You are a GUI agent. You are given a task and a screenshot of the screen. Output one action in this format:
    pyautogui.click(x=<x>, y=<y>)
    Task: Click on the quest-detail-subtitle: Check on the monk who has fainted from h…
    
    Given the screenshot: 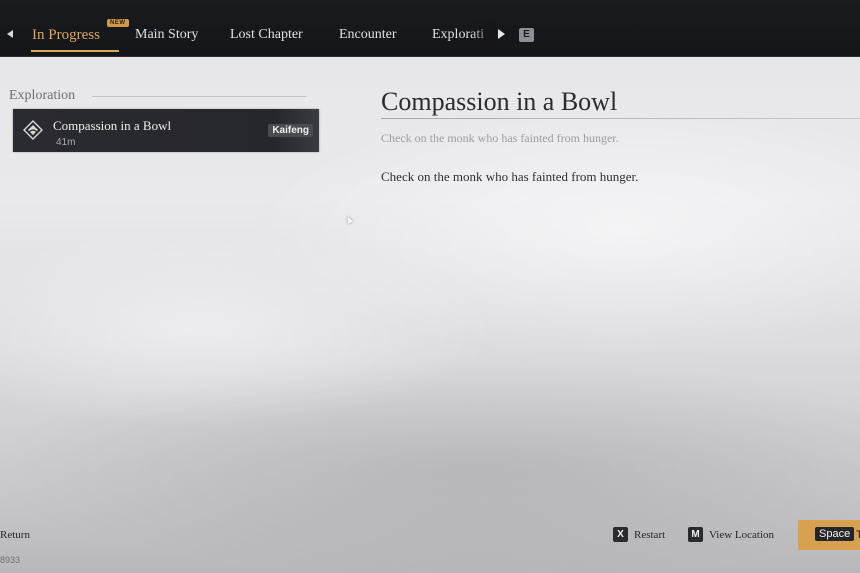 What is the action you would take?
    pyautogui.click(x=500, y=138)
    